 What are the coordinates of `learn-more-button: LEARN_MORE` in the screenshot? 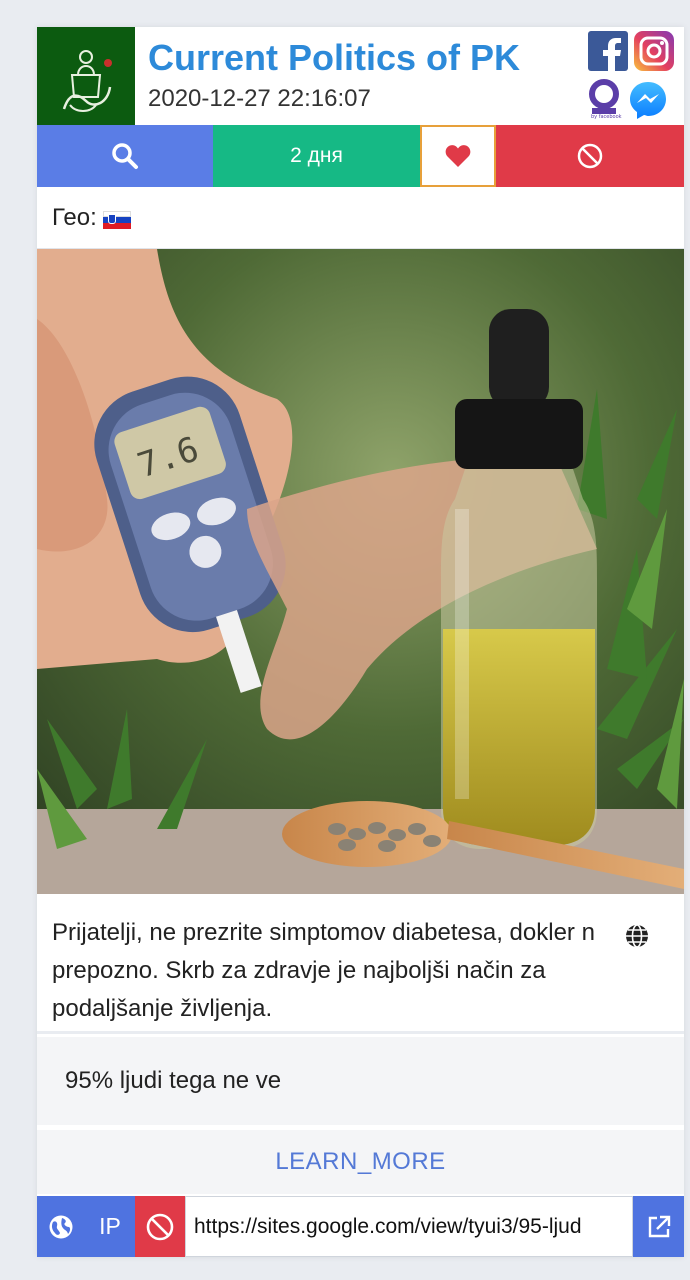 It's located at (360, 1162).